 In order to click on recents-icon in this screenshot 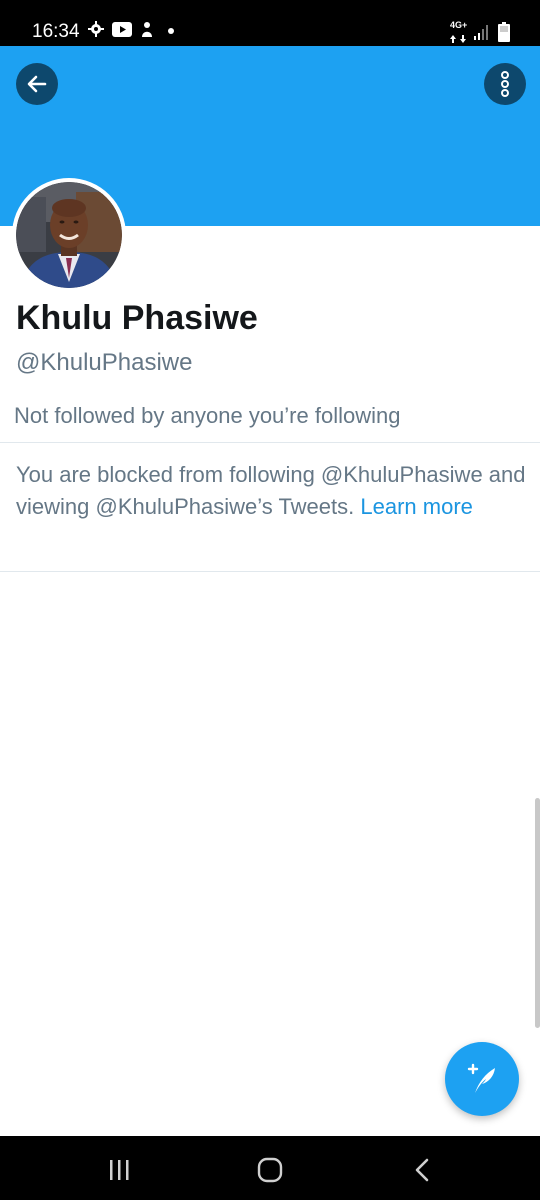, I will do `click(119, 1170)`.